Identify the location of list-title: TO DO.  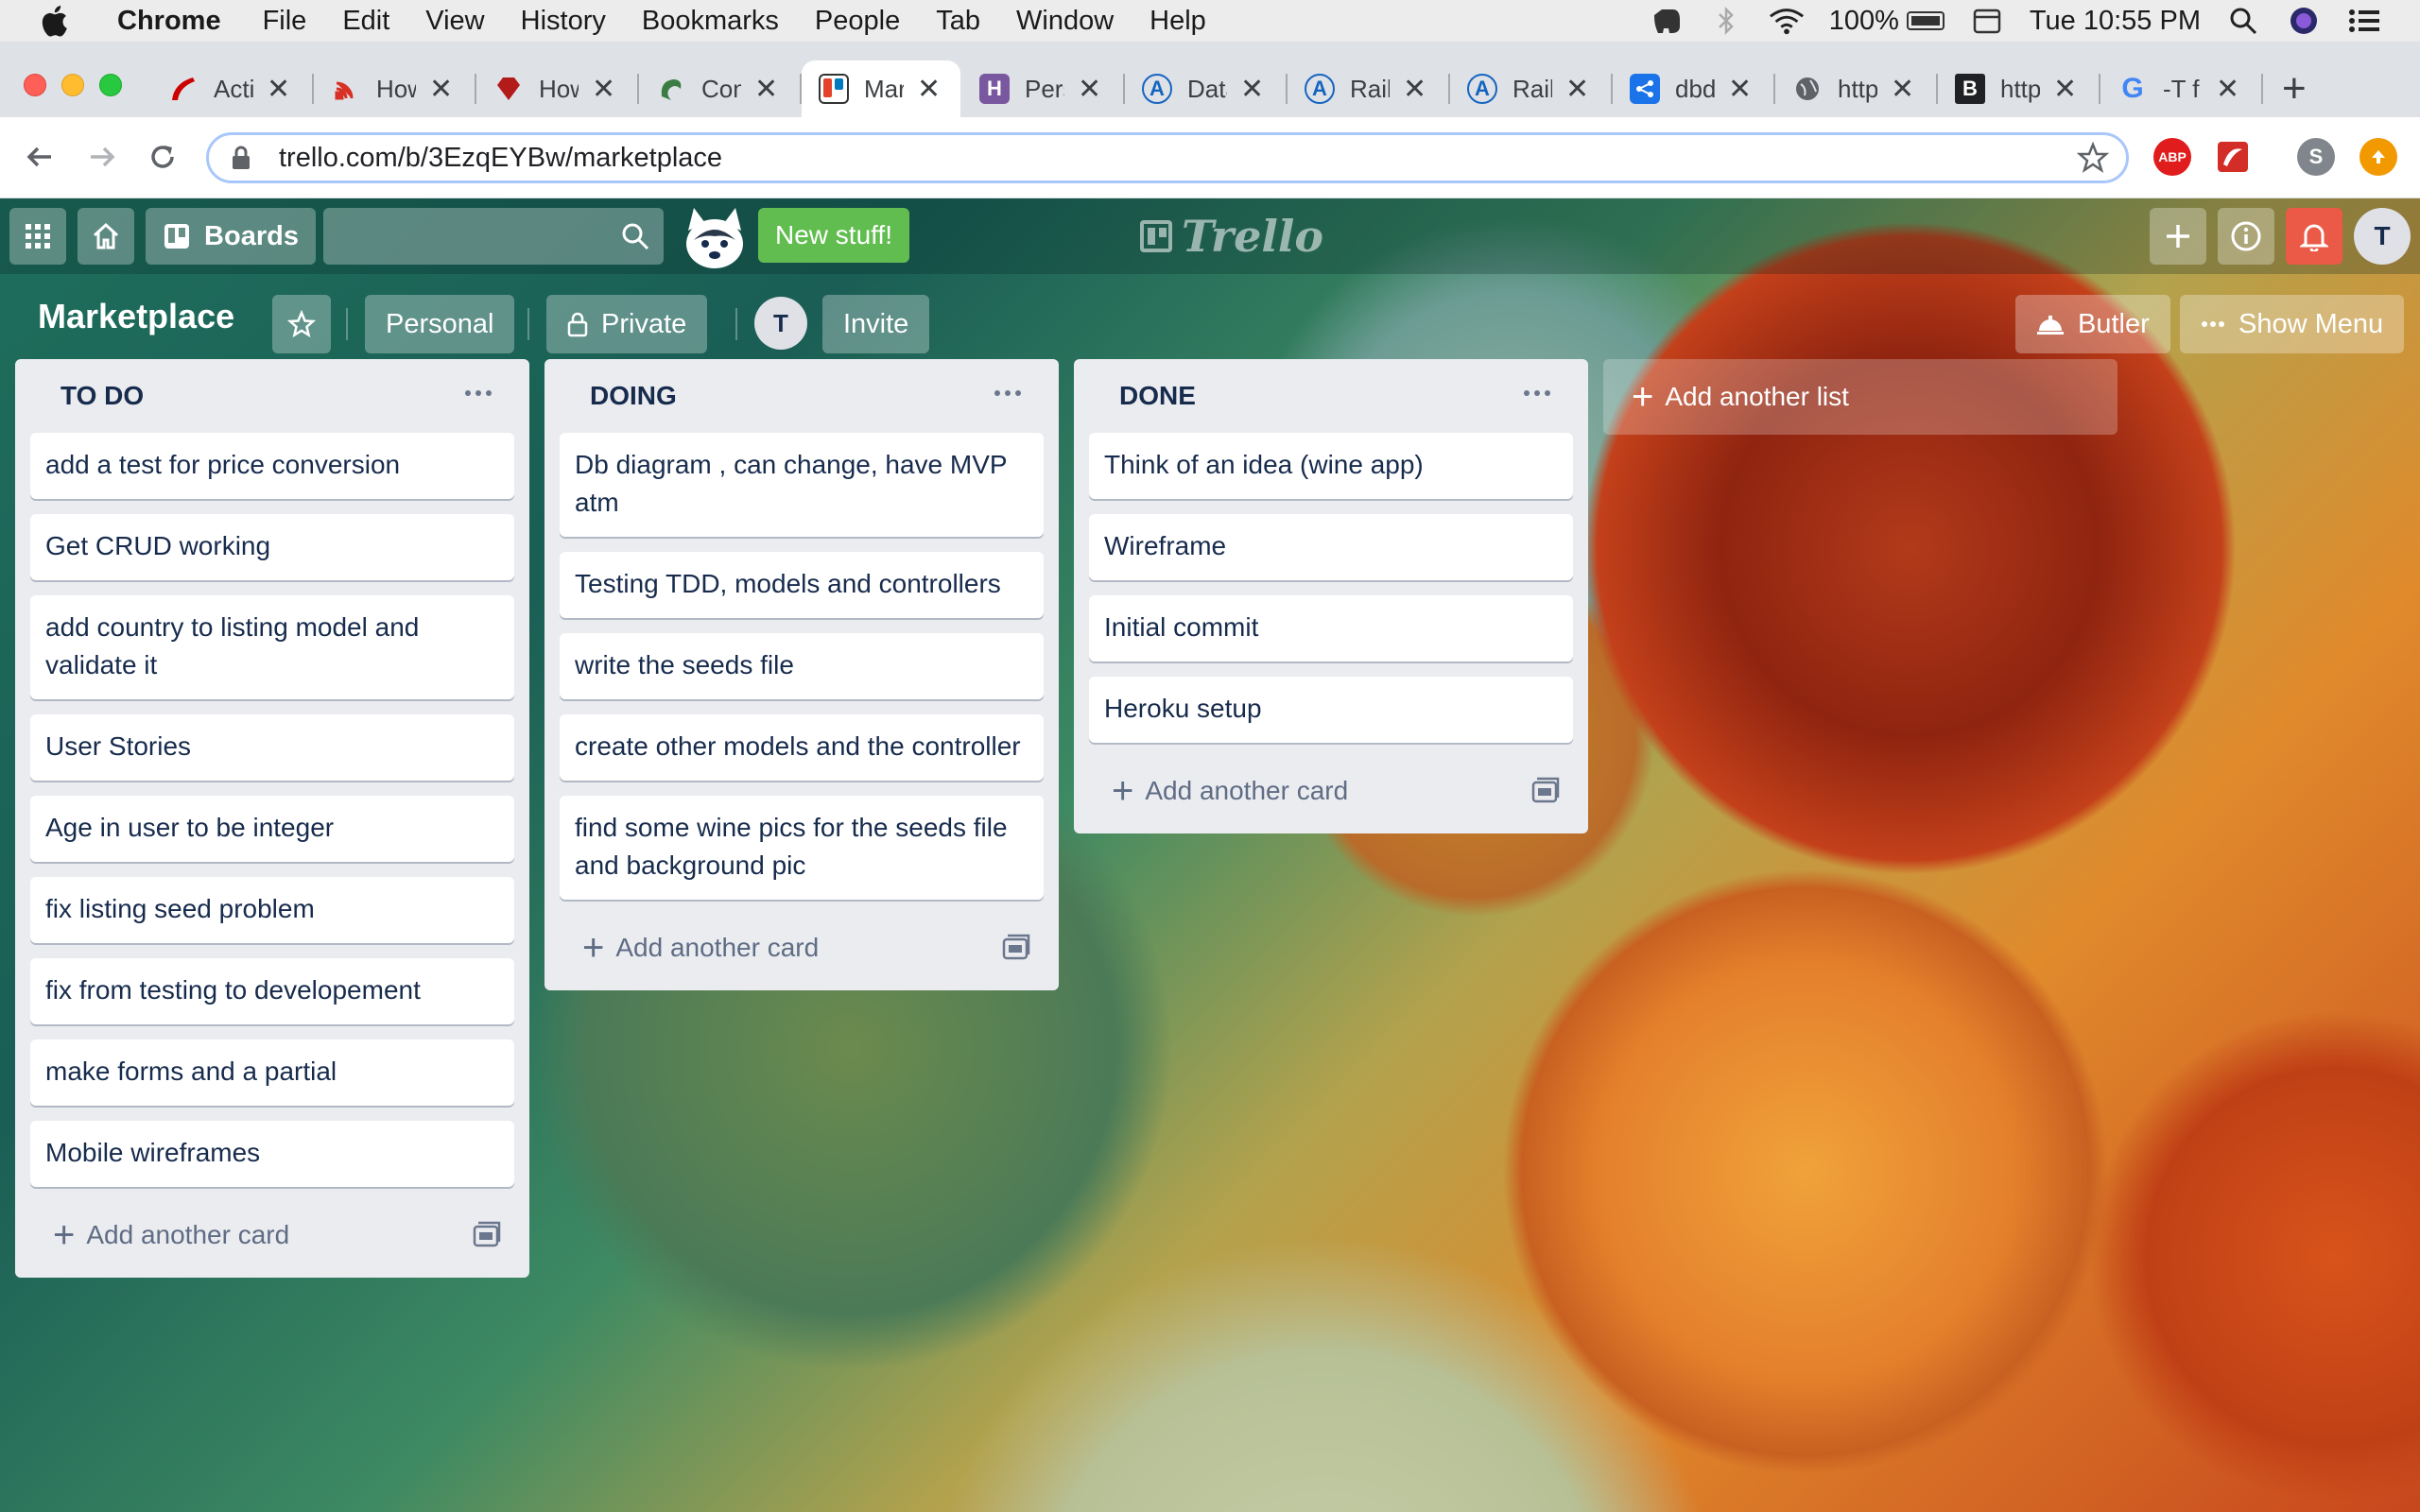
(102, 396).